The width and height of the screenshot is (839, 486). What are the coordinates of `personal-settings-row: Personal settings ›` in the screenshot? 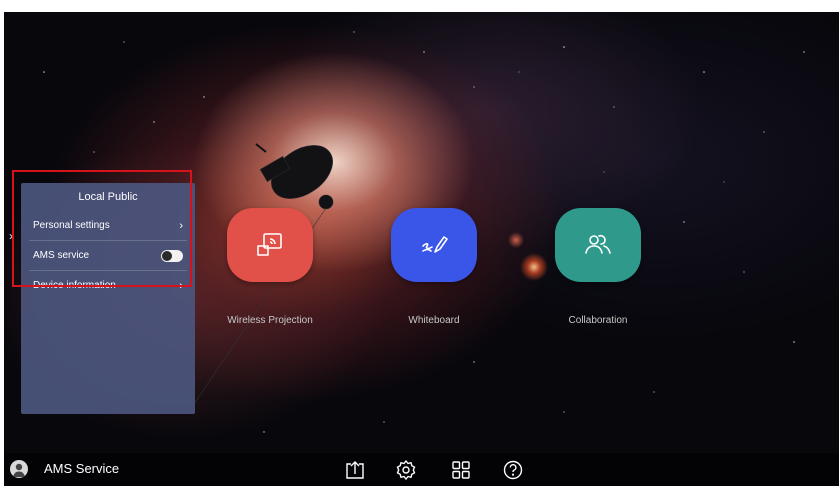 It's located at (108, 226).